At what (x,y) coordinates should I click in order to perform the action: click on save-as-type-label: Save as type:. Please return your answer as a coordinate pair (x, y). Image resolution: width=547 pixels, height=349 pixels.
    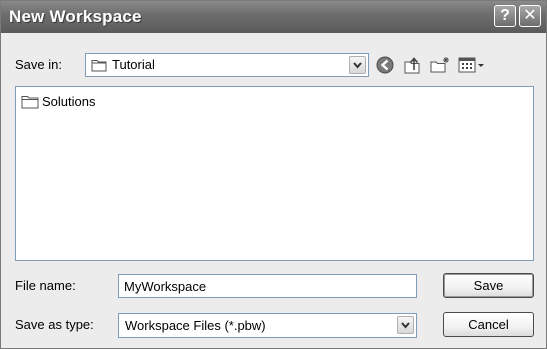
    Looking at the image, I should click on (54, 324).